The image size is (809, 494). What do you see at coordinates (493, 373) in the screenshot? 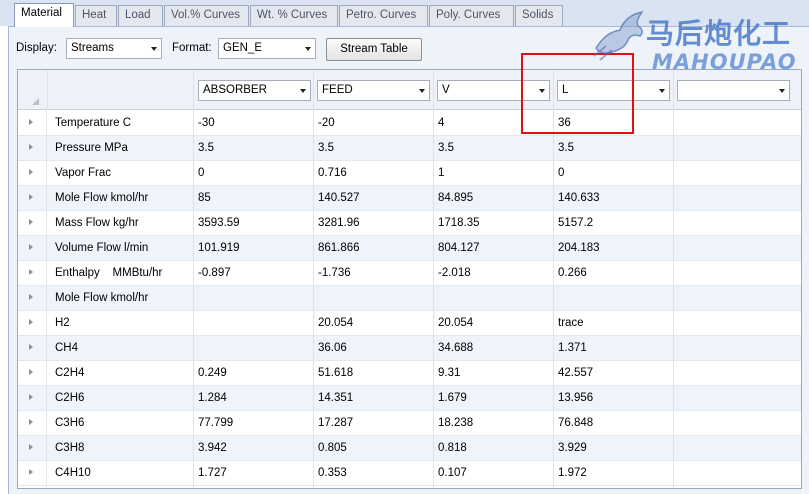
I see `table-cell: 9.31` at bounding box center [493, 373].